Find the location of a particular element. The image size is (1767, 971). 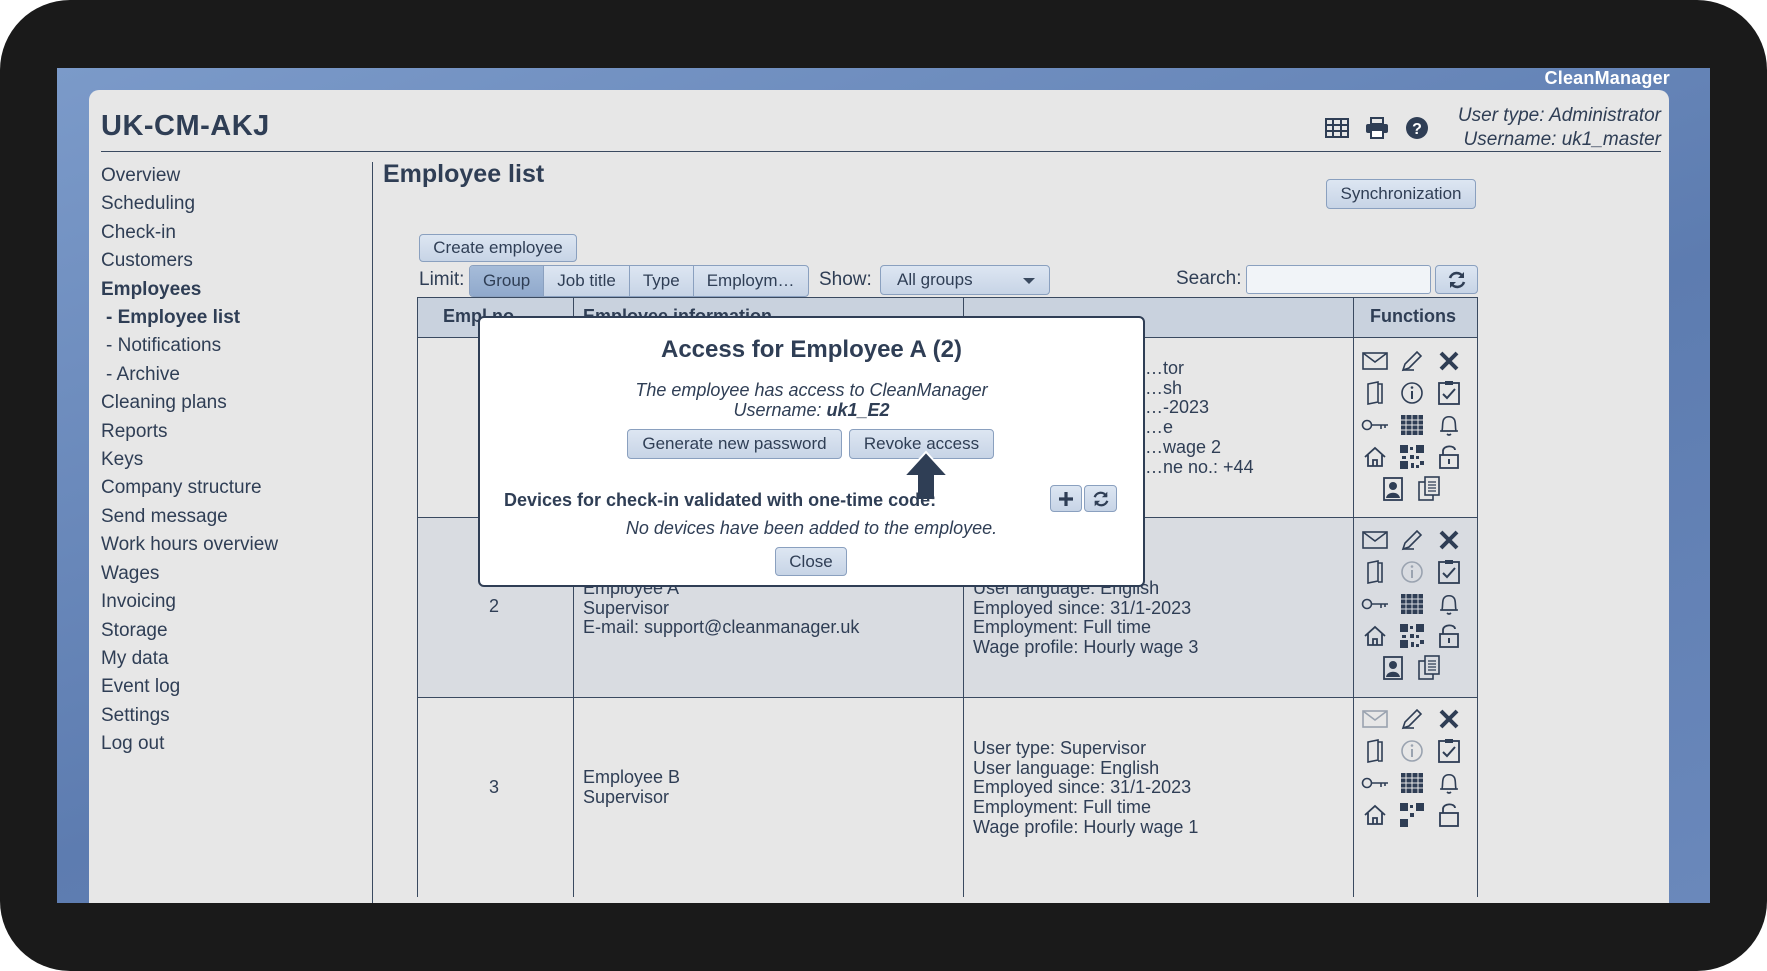

sidebar-item-log-out: Log out is located at coordinates (236, 744).